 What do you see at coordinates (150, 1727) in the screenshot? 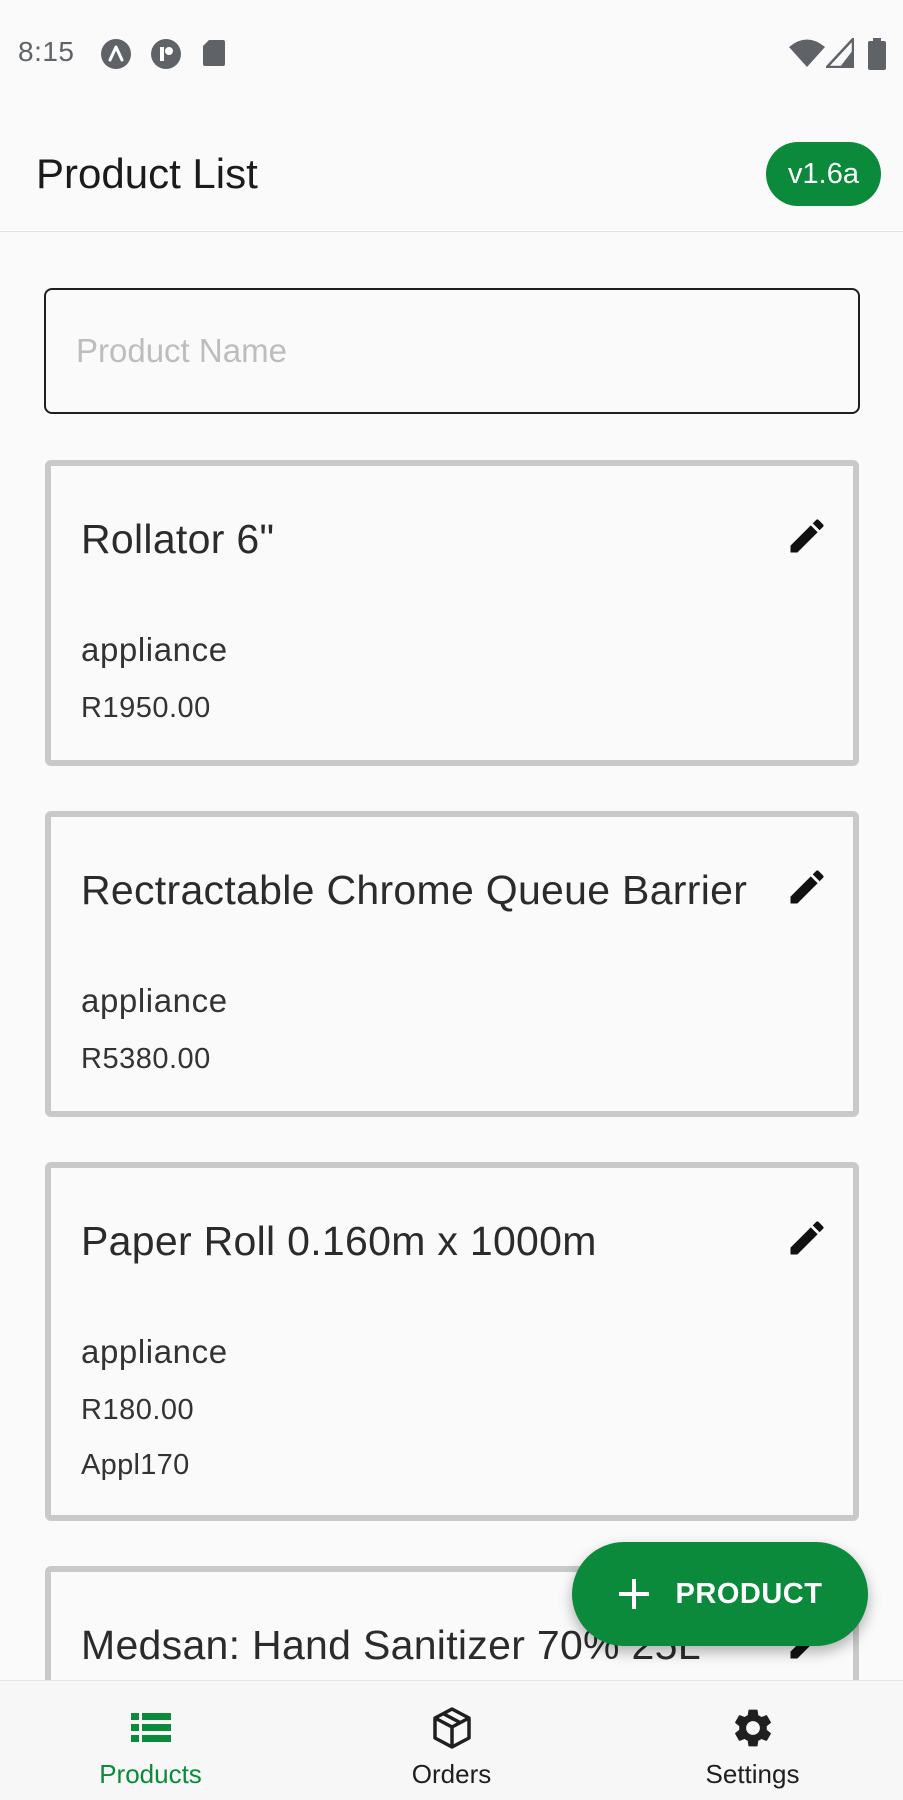
I see `list-icon` at bounding box center [150, 1727].